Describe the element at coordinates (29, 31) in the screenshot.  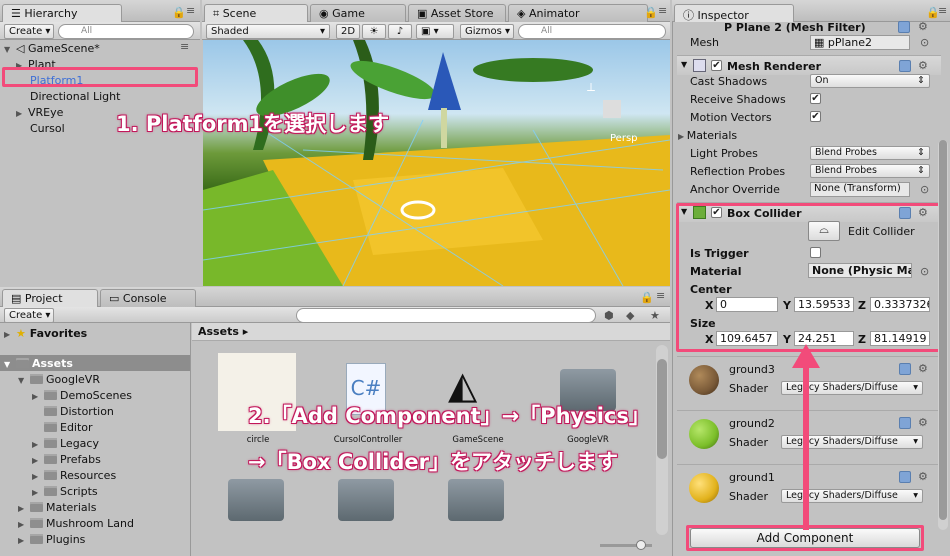
I see `hierarchy-create-button: Create ▾` at that location.